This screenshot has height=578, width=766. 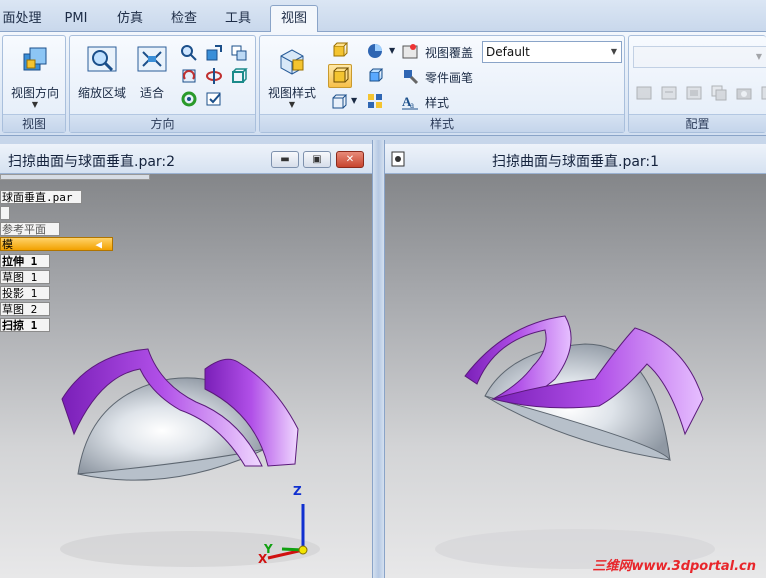 What do you see at coordinates (670, 94) in the screenshot?
I see `config-add-icon` at bounding box center [670, 94].